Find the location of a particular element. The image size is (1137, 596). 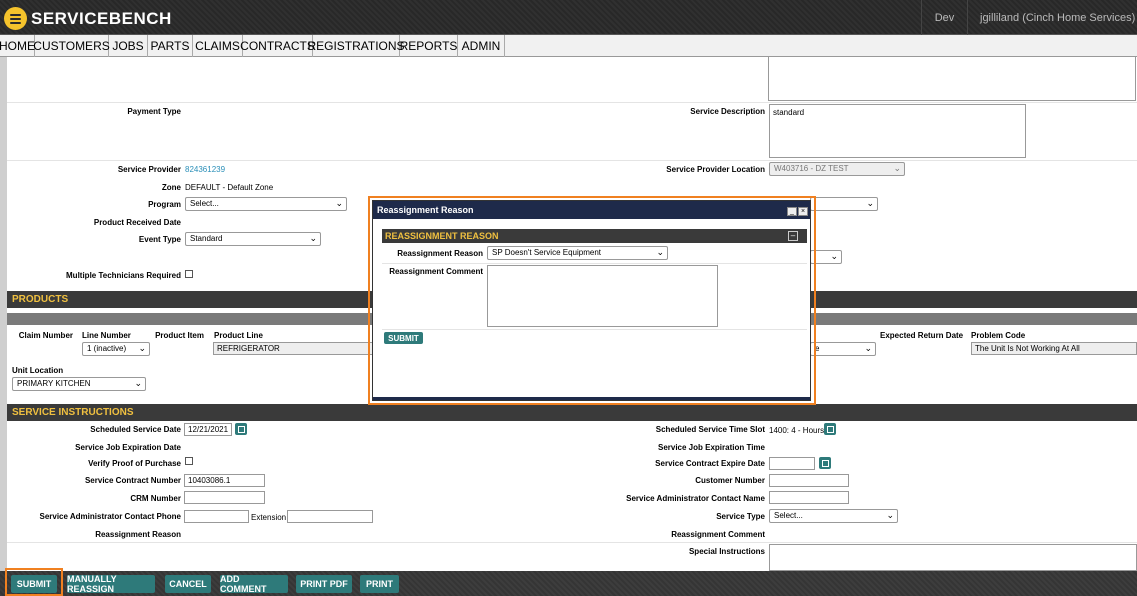

dialog-comment-textarea is located at coordinates (602, 296).